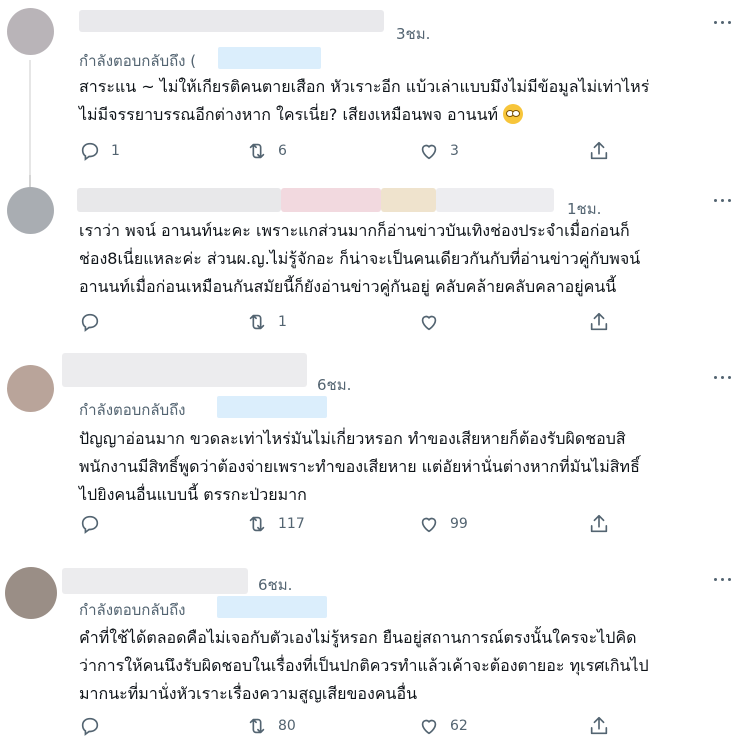  What do you see at coordinates (438, 151) in the screenshot?
I see `like-button: 3` at bounding box center [438, 151].